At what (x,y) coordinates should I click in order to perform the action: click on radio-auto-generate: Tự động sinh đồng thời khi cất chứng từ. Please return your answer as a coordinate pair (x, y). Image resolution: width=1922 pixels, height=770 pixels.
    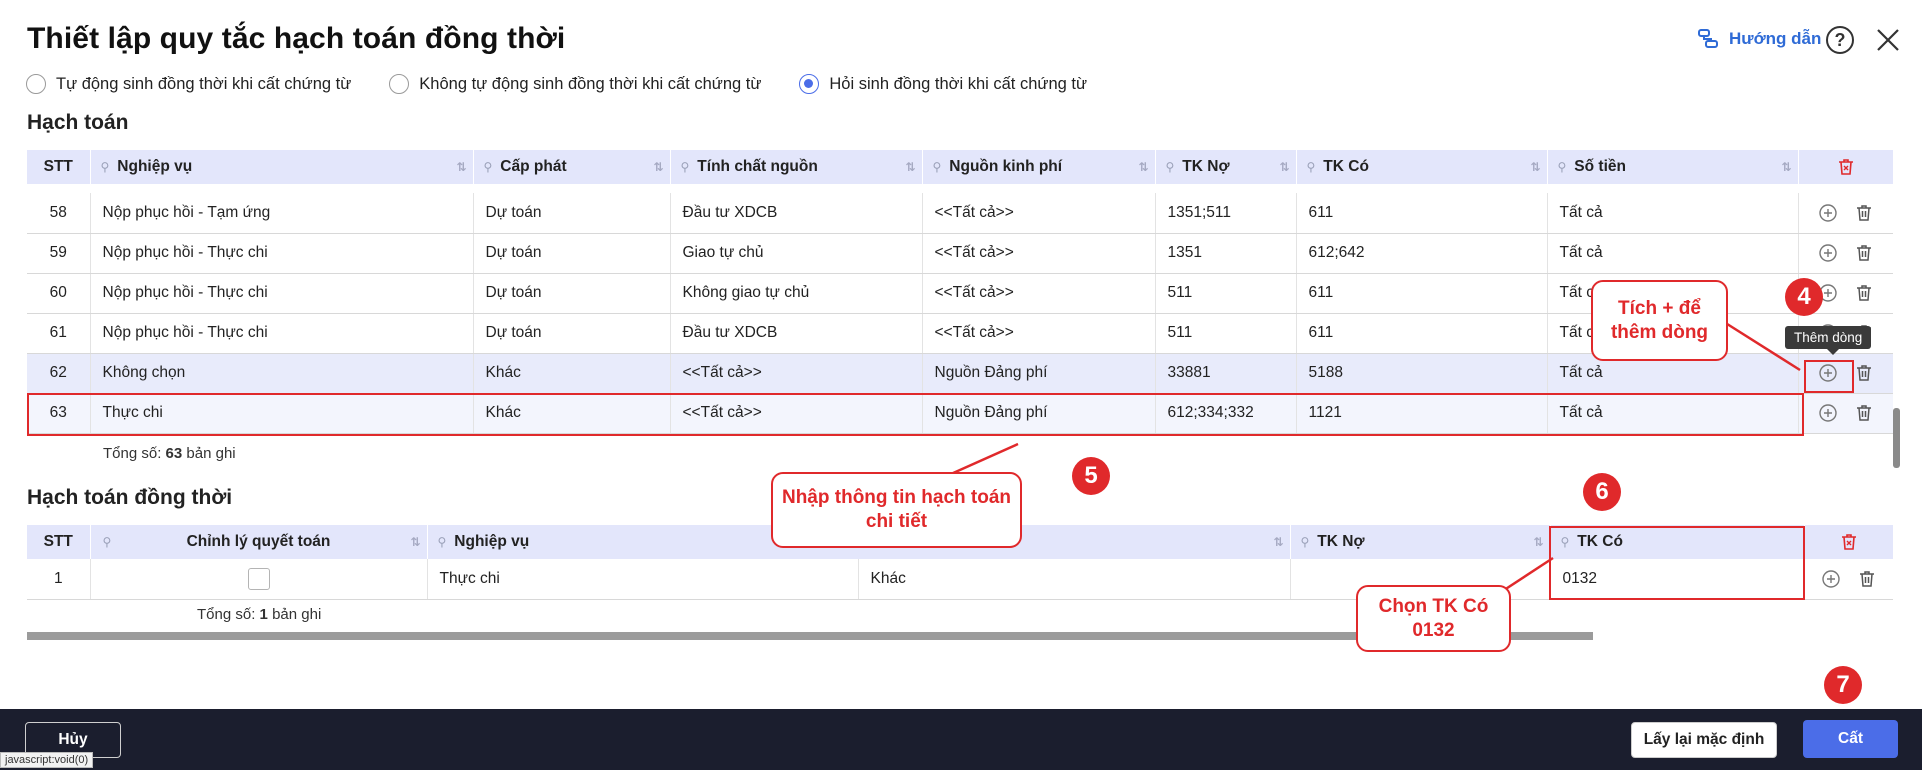
    Looking at the image, I should click on (188, 84).